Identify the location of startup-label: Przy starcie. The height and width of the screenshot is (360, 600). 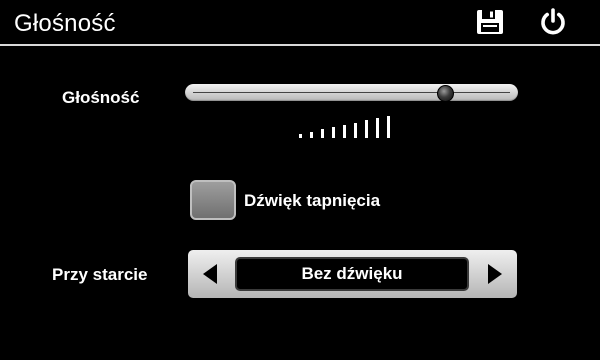
(100, 274).